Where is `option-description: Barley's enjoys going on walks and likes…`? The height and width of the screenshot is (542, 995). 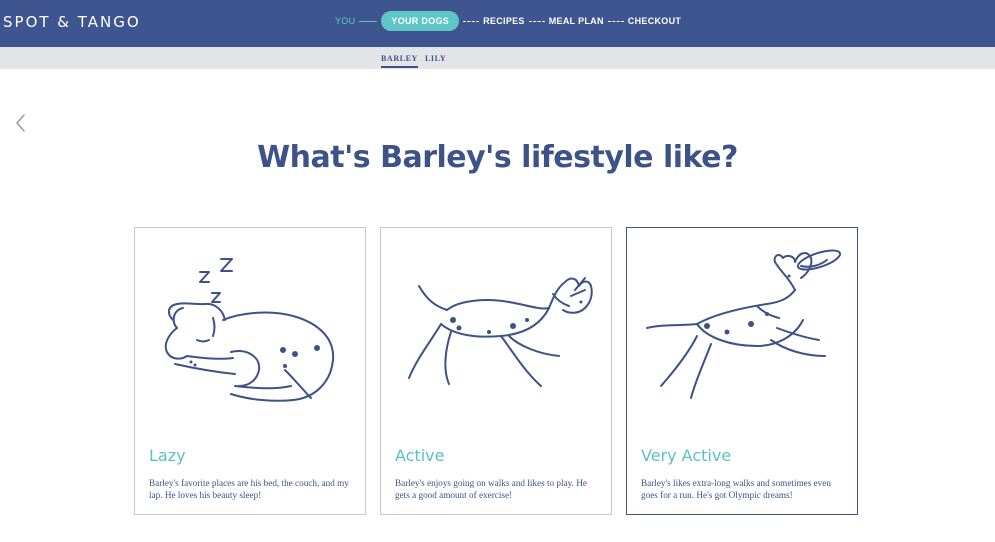
option-description: Barley's enjoys going on walks and likes… is located at coordinates (491, 489).